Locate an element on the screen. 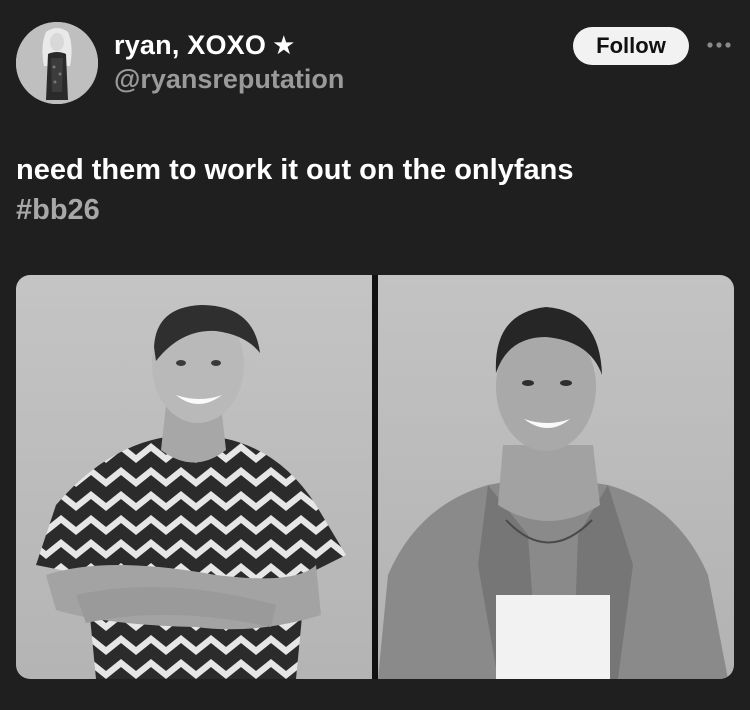 This screenshot has height=710, width=750. avatar-image is located at coordinates (57, 63).